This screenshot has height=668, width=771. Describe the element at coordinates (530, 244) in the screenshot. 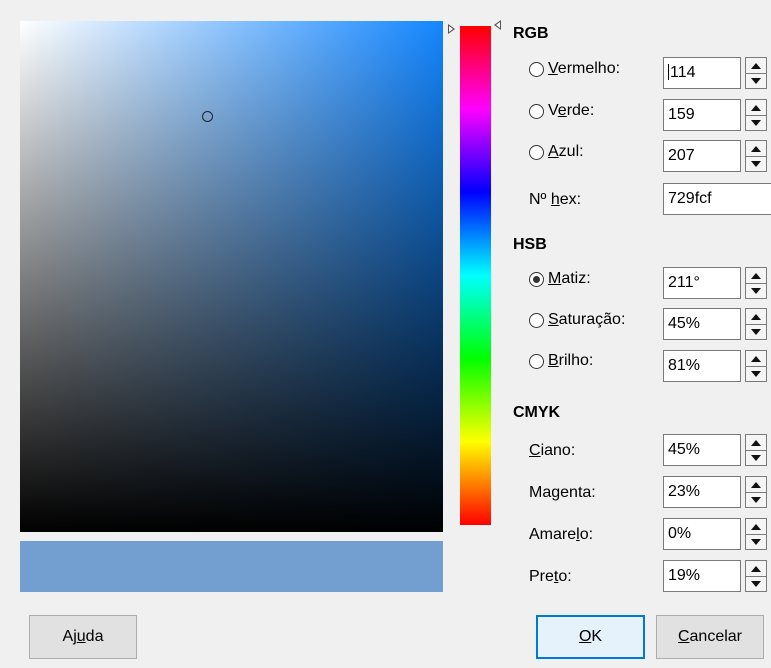

I see `hsb-heading: HSB` at that location.